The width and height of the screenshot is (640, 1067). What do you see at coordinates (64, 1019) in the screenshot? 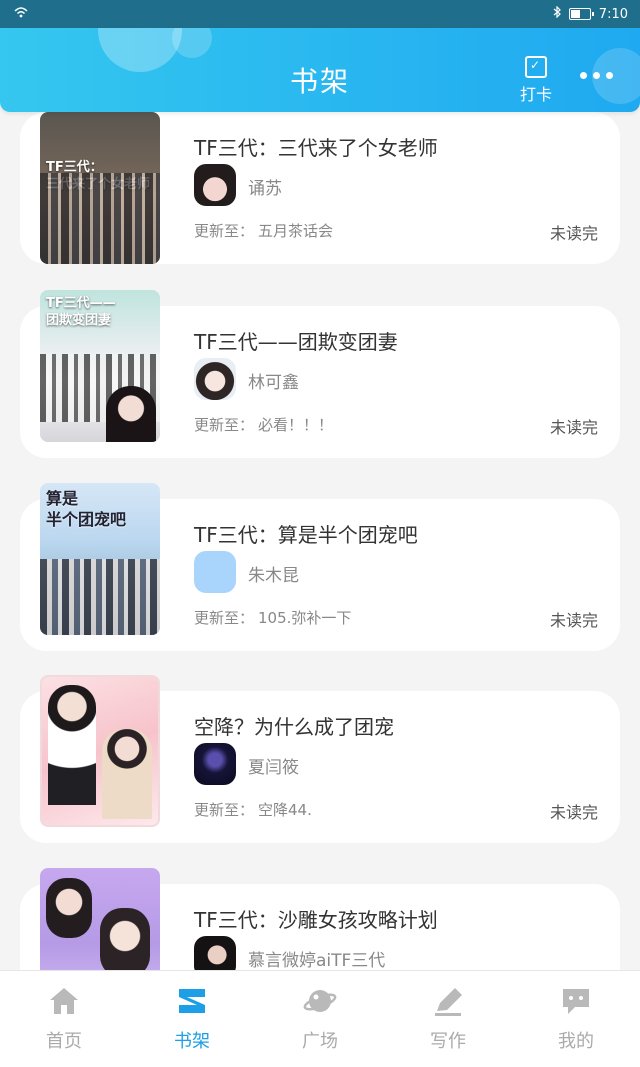
I see `nav-home: 首页` at bounding box center [64, 1019].